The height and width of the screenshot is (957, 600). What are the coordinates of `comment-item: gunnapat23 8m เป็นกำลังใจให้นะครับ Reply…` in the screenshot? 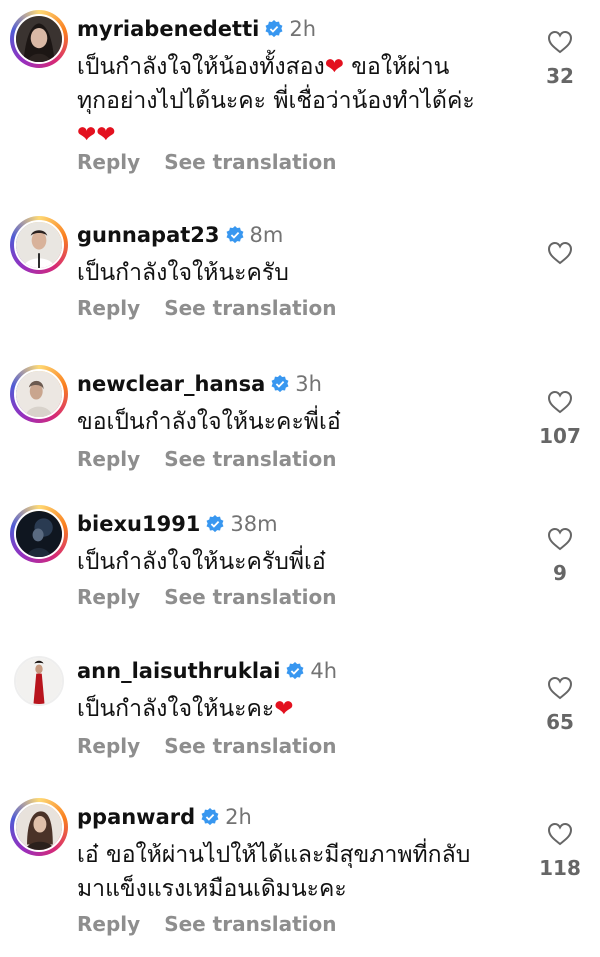 It's located at (300, 276).